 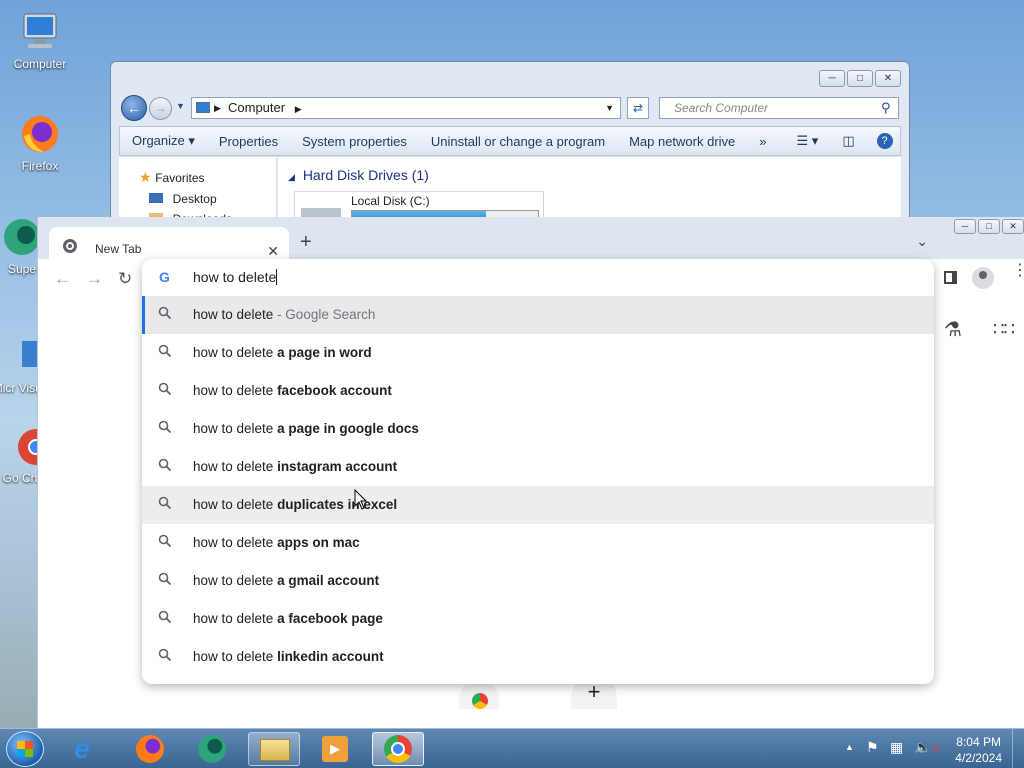 I want to click on suggestion-completion: duplicates in excel, so click(x=337, y=504).